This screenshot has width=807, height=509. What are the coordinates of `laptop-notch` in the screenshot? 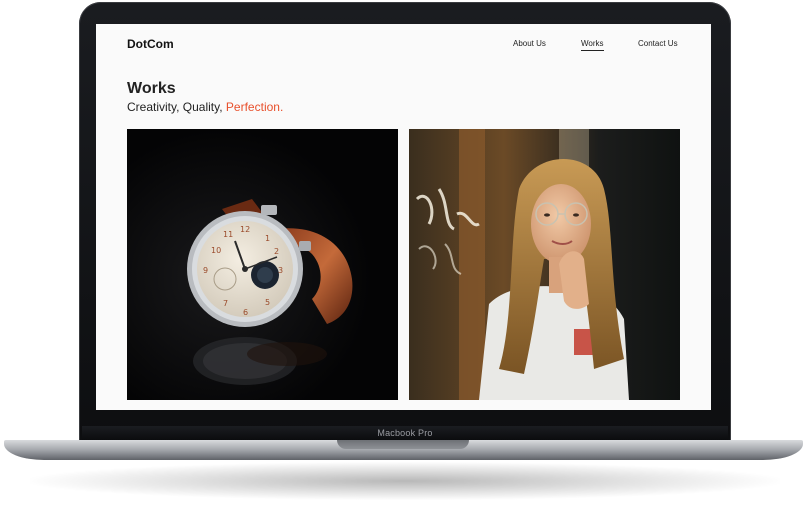 It's located at (403, 444).